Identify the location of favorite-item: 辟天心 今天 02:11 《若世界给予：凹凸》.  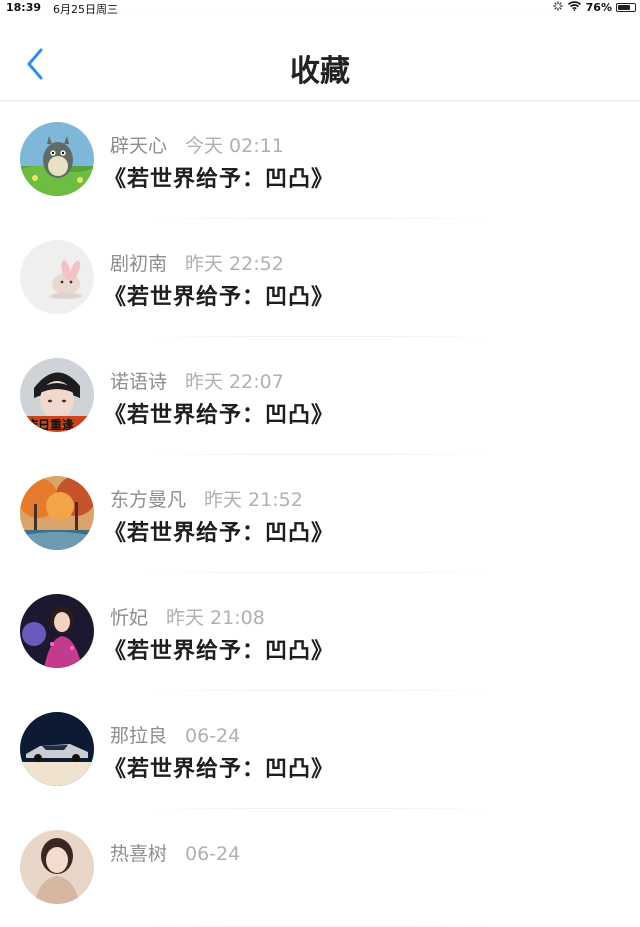
(320, 160).